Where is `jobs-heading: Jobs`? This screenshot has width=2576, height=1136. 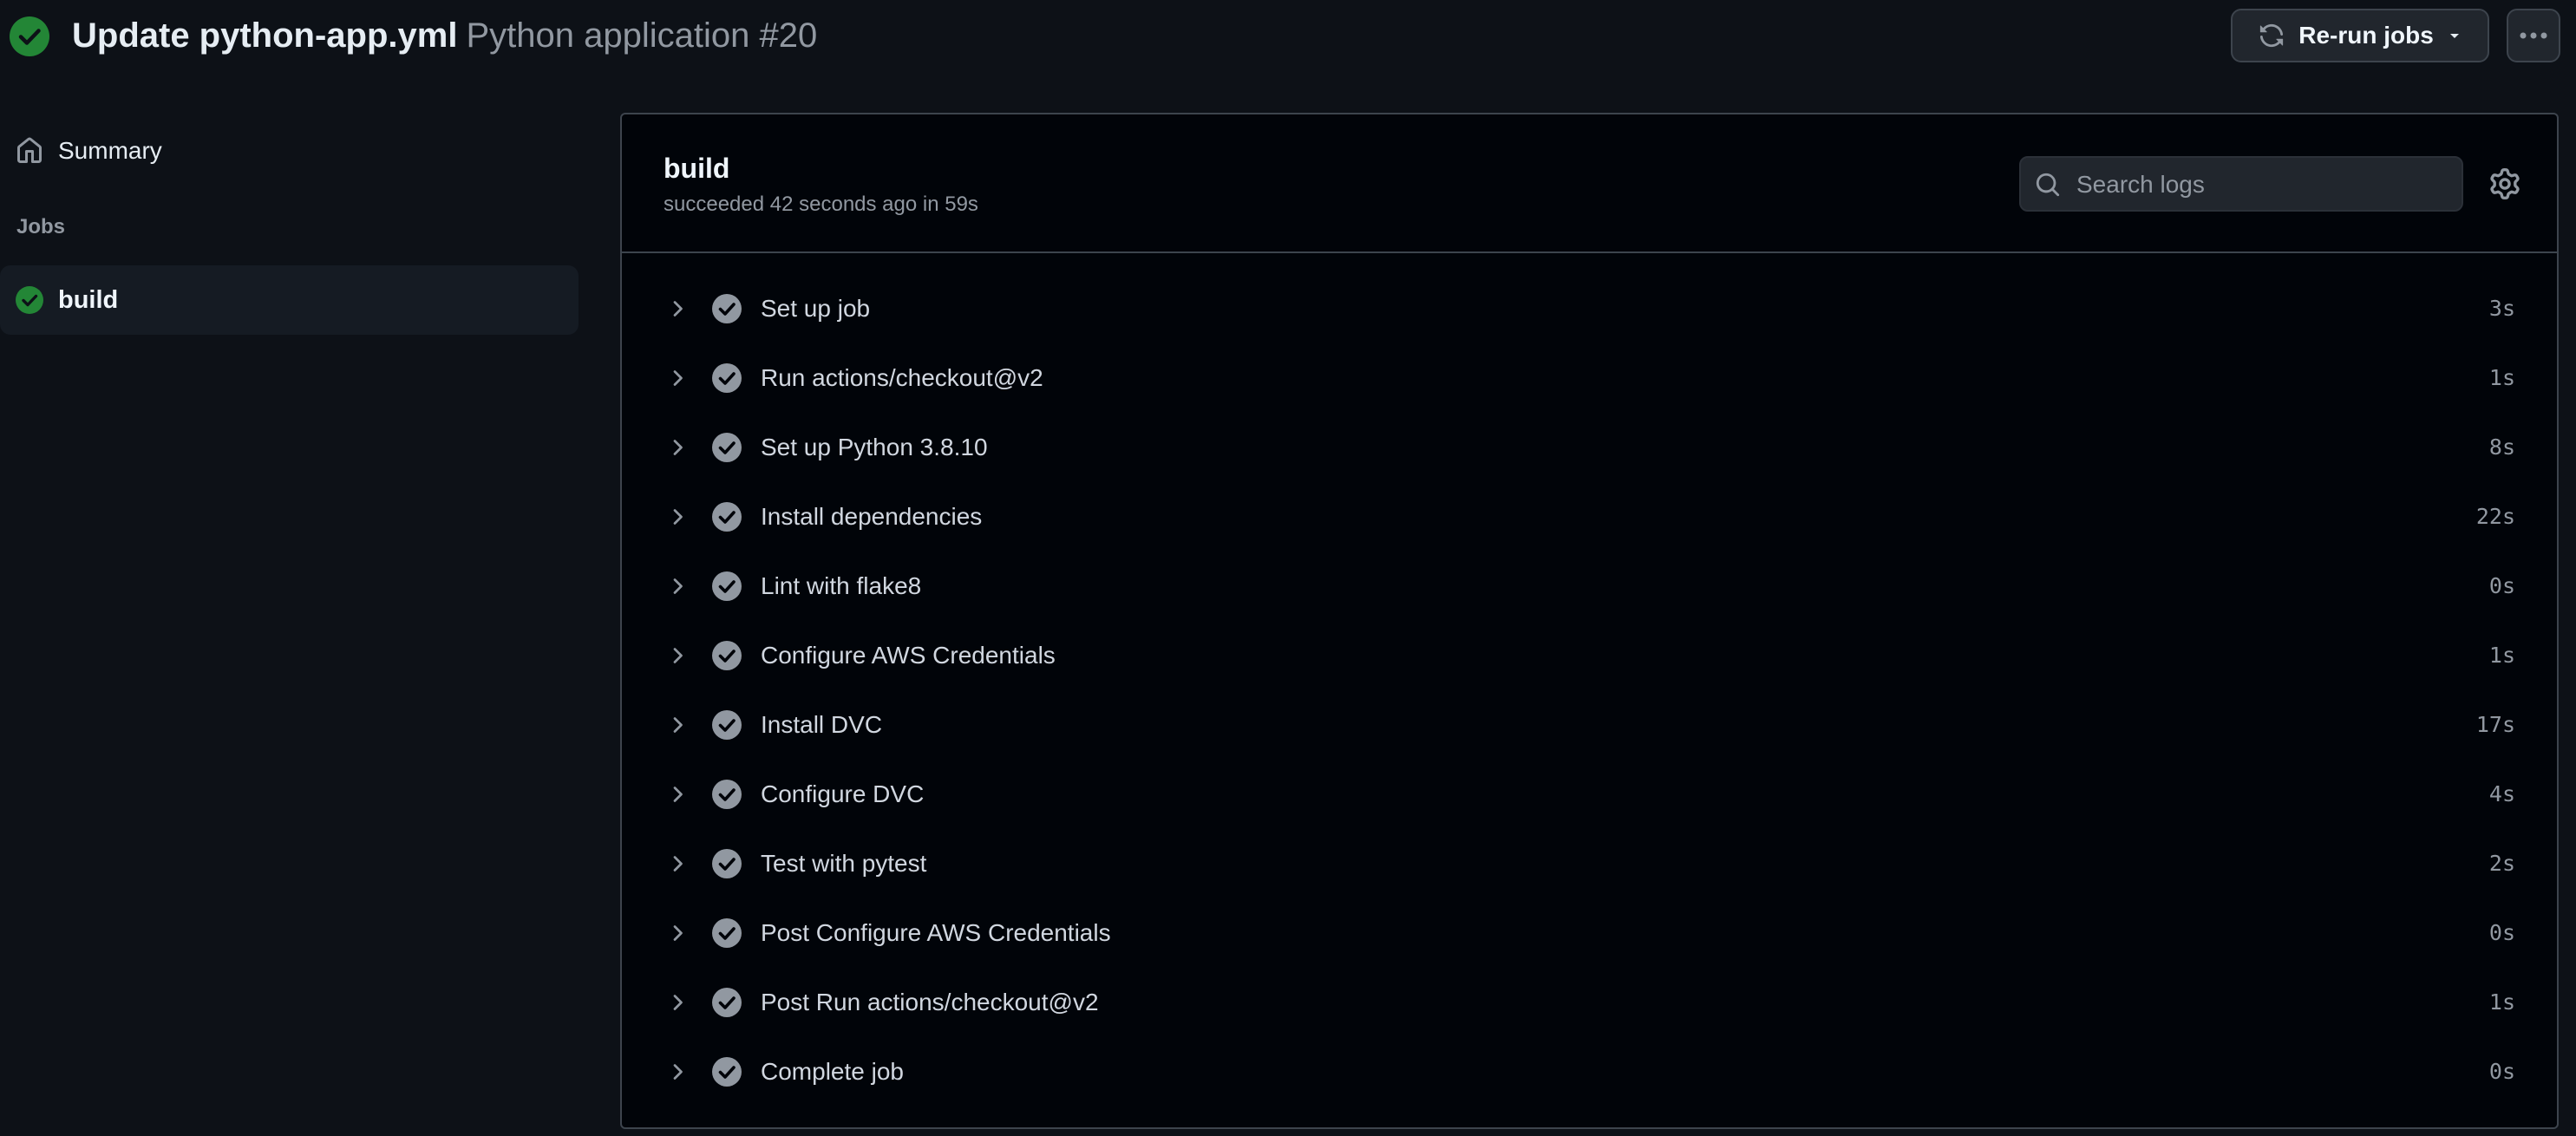 jobs-heading: Jobs is located at coordinates (41, 226).